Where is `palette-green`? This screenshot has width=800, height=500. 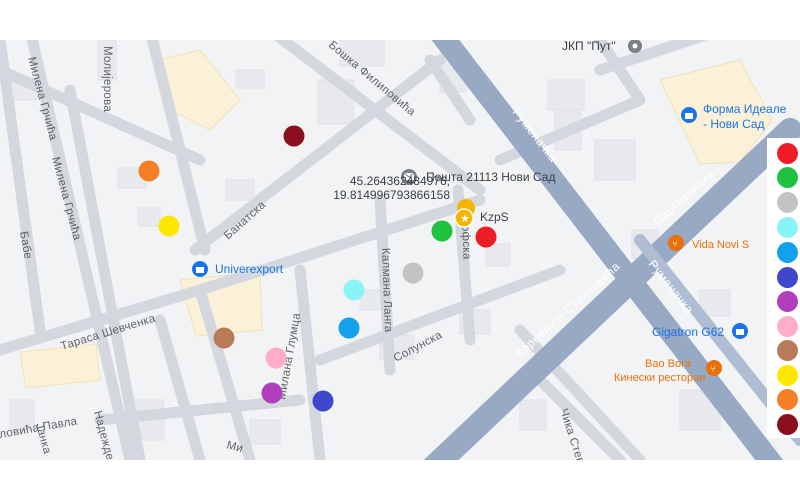
palette-green is located at coordinates (787, 177).